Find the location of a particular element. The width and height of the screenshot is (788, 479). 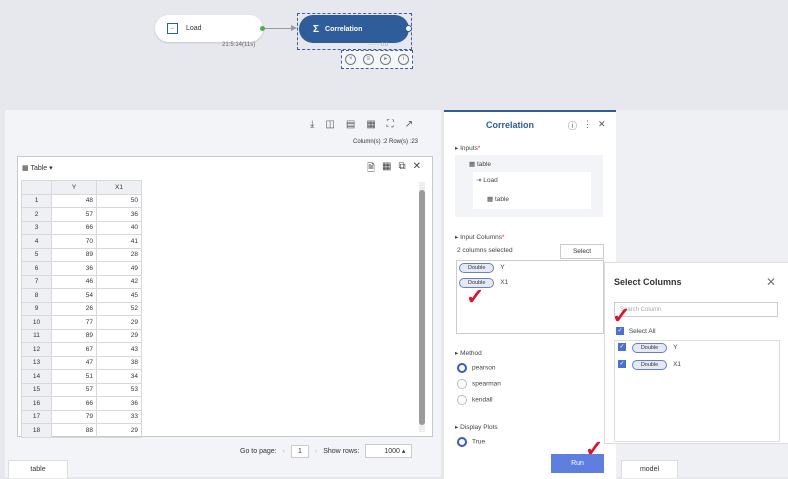

input-sub-table-item: ▦ table is located at coordinates (498, 199).